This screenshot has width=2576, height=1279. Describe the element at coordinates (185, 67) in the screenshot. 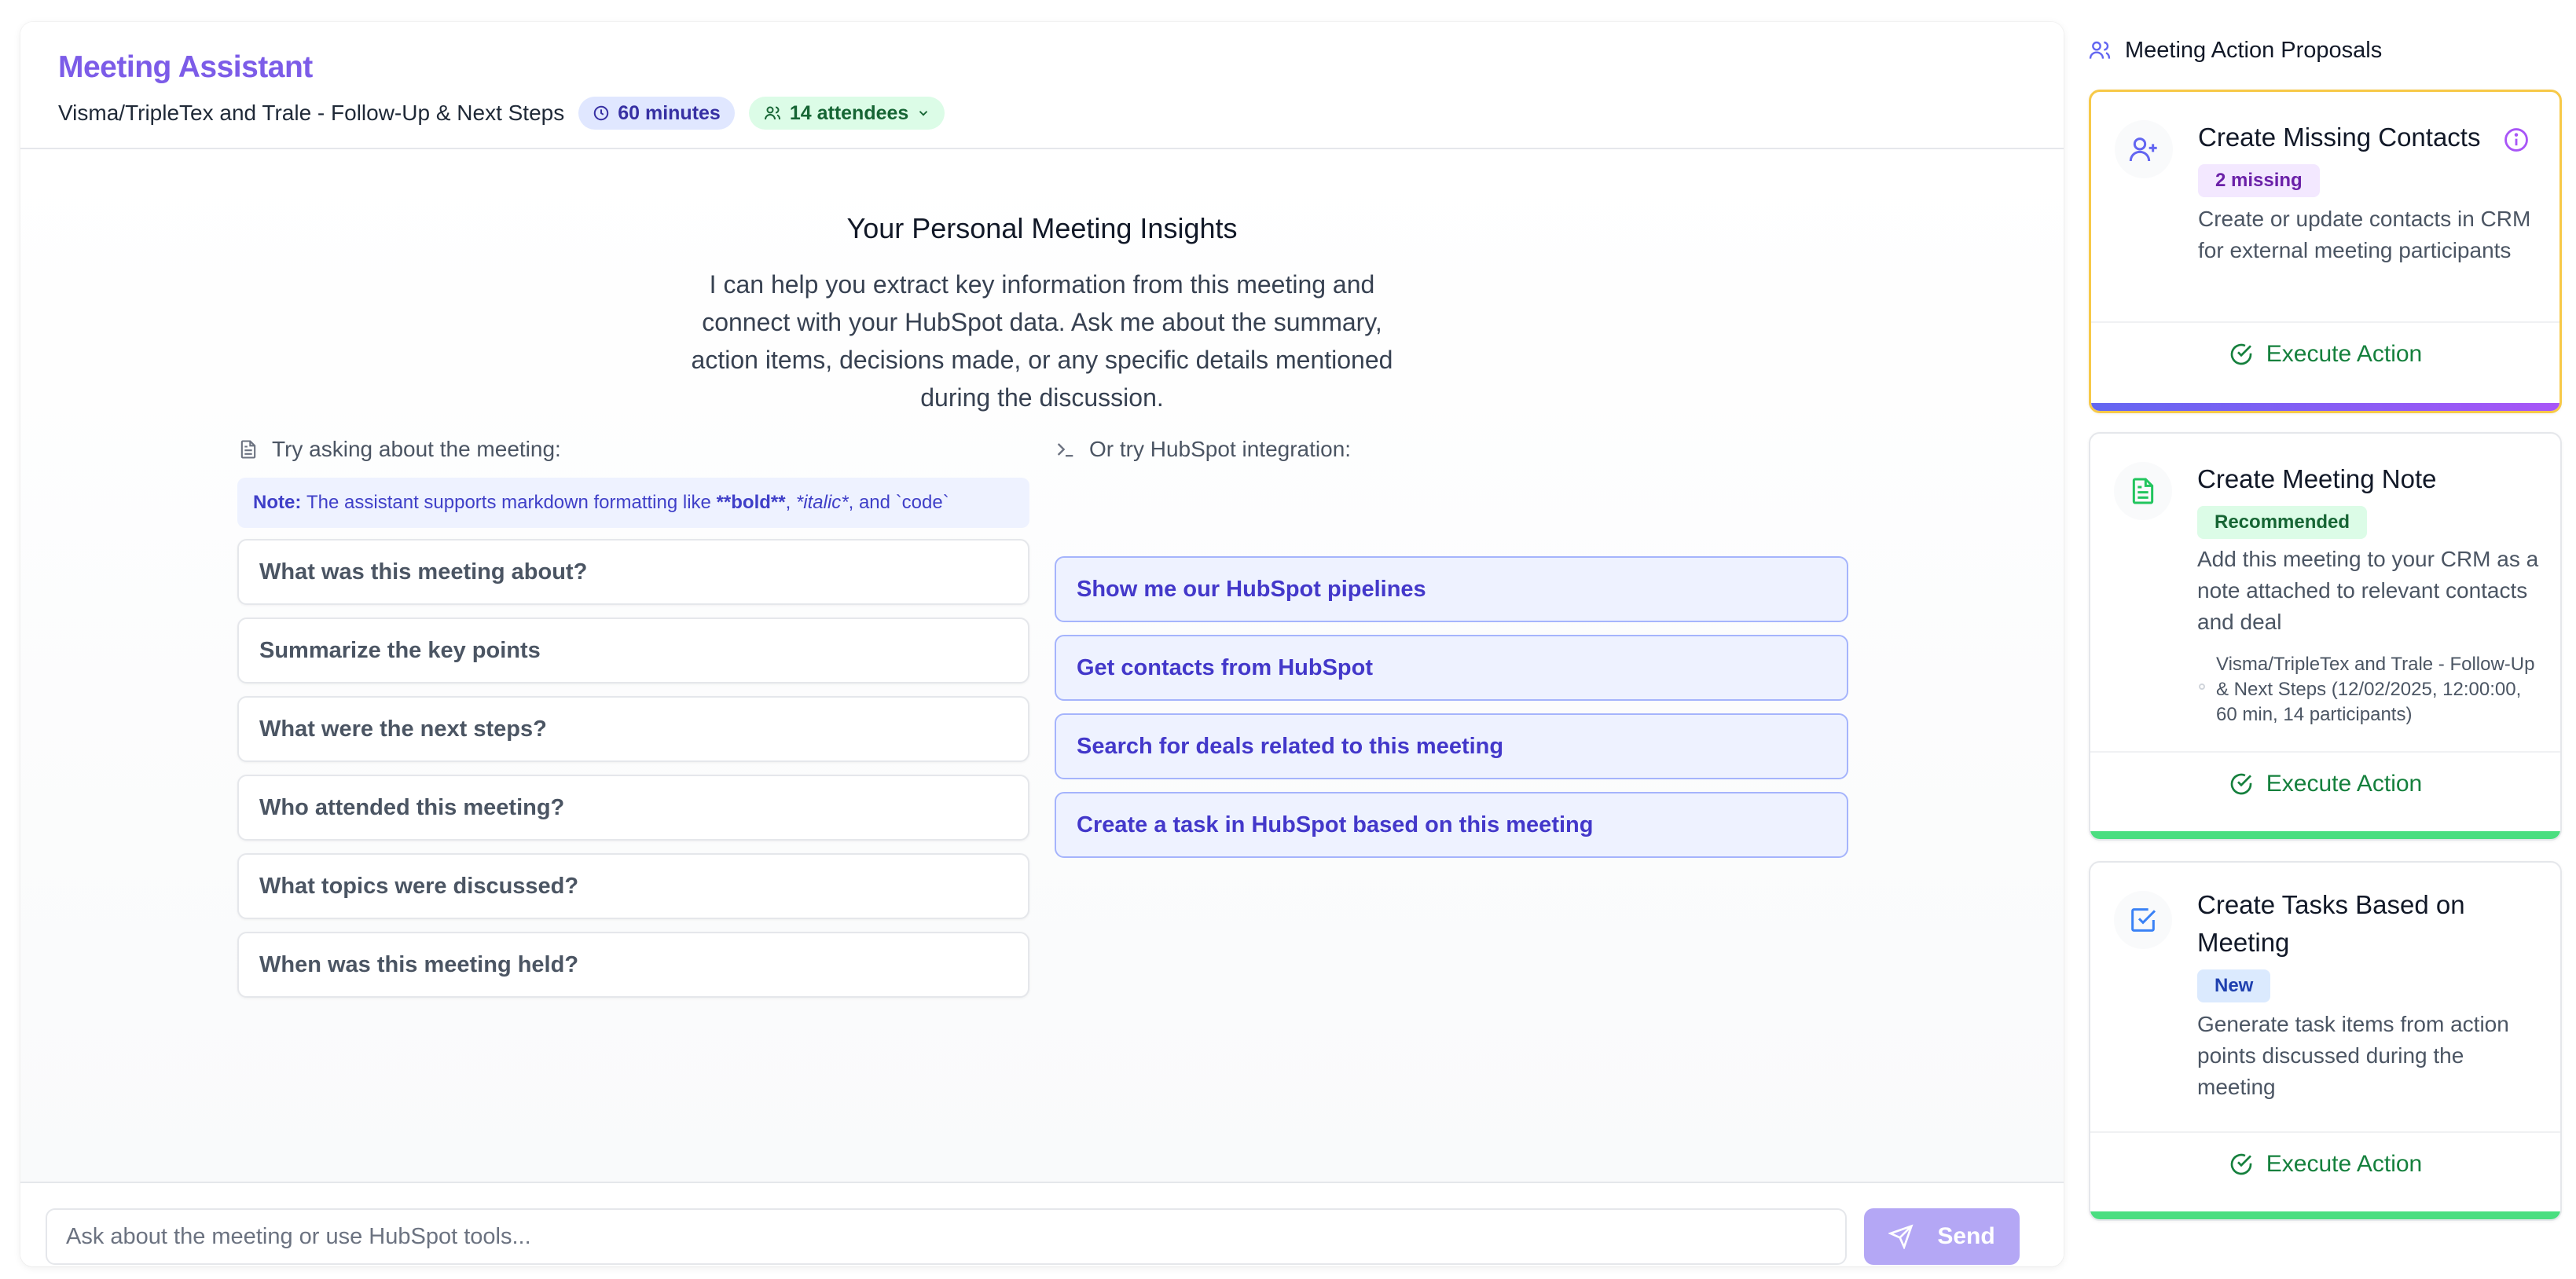

I see `app-title: Meeting Assistant` at that location.